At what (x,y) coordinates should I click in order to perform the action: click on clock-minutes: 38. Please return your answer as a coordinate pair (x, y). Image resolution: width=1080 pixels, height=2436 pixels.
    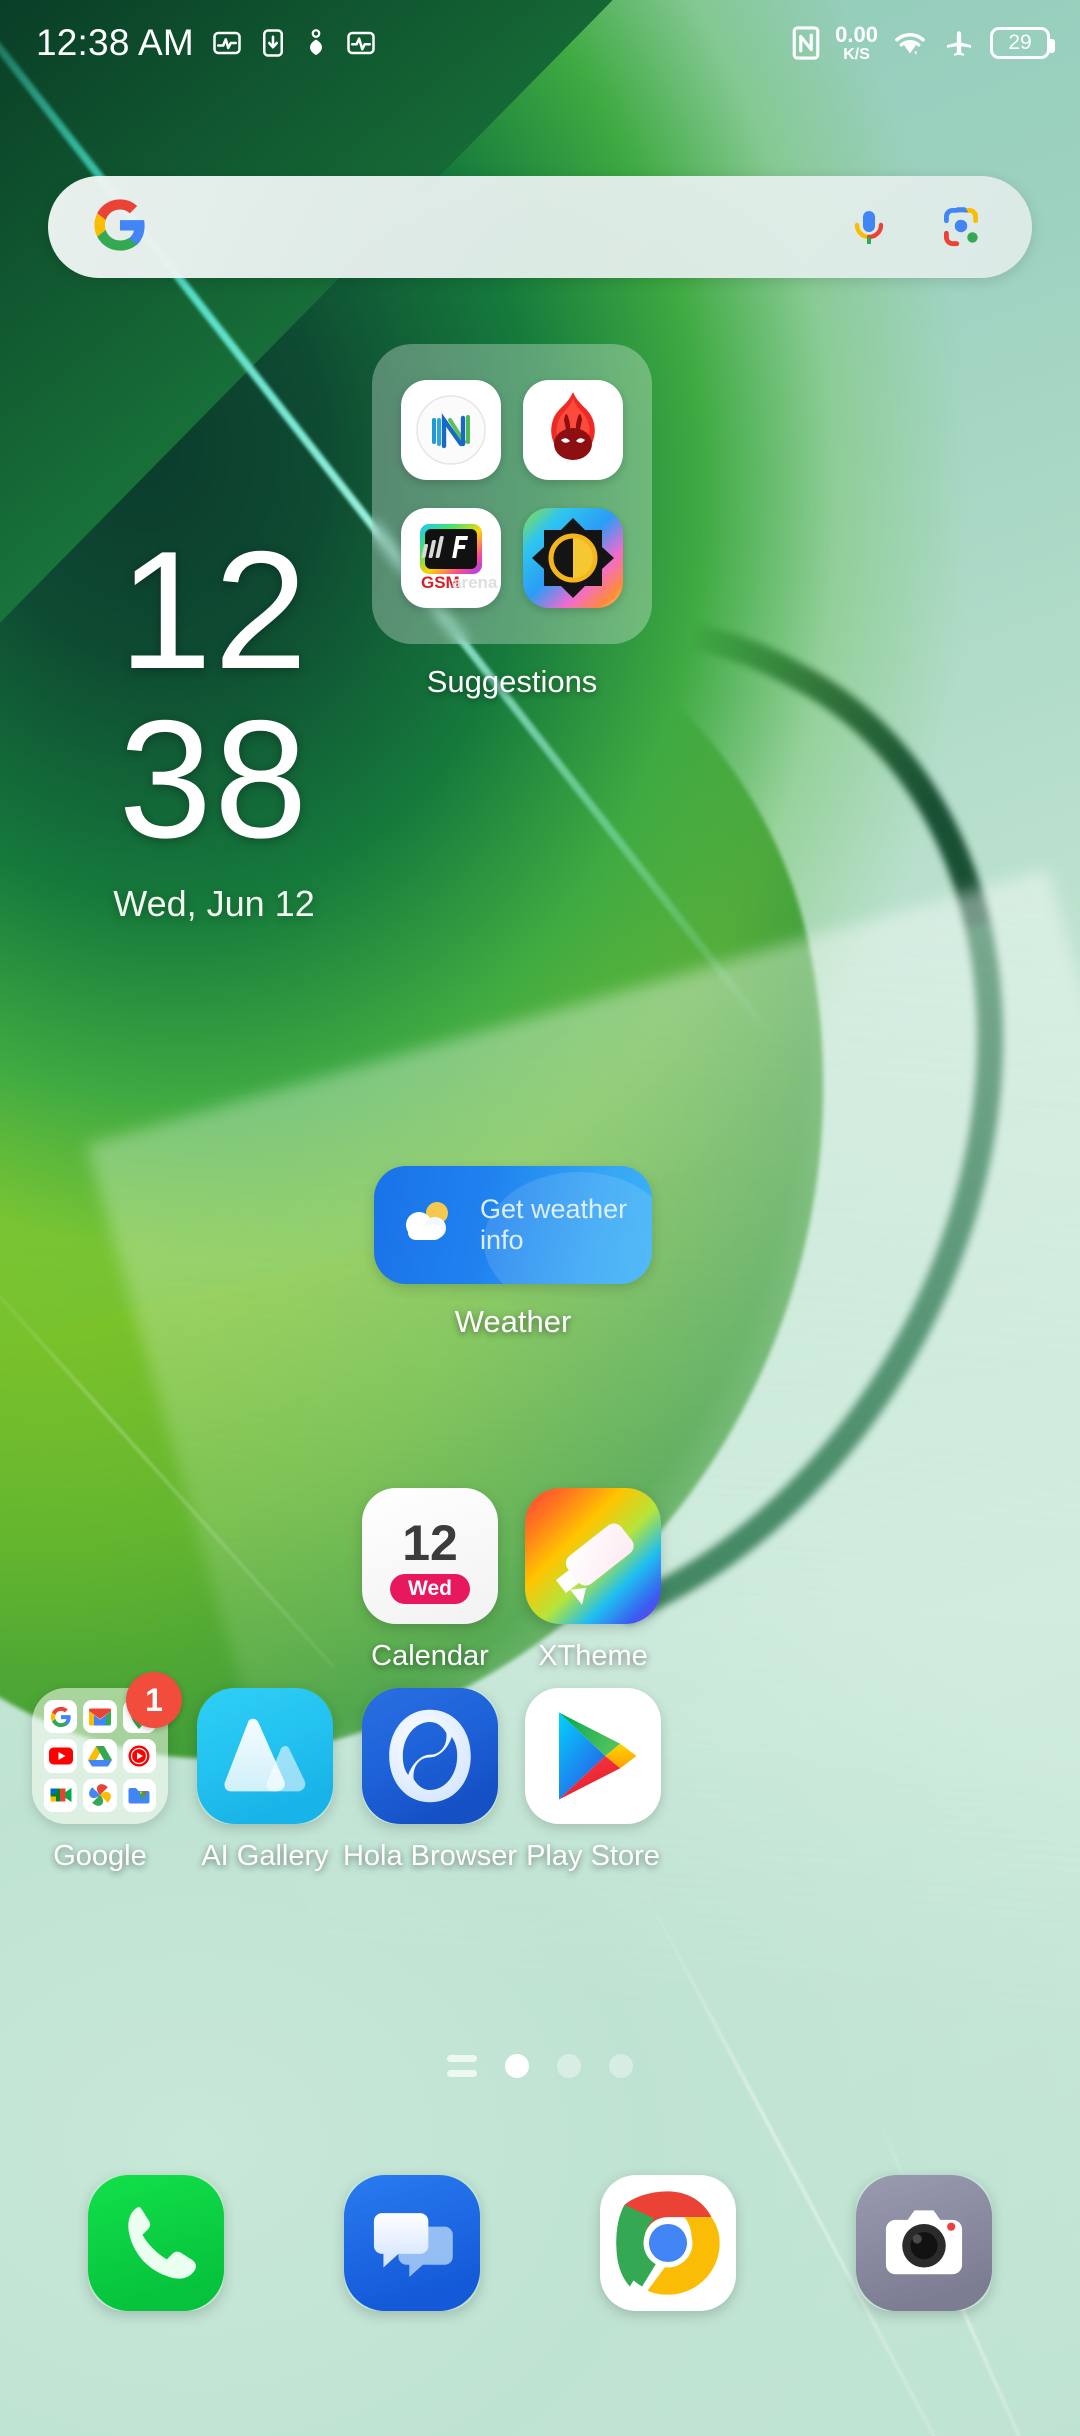
    Looking at the image, I should click on (214, 778).